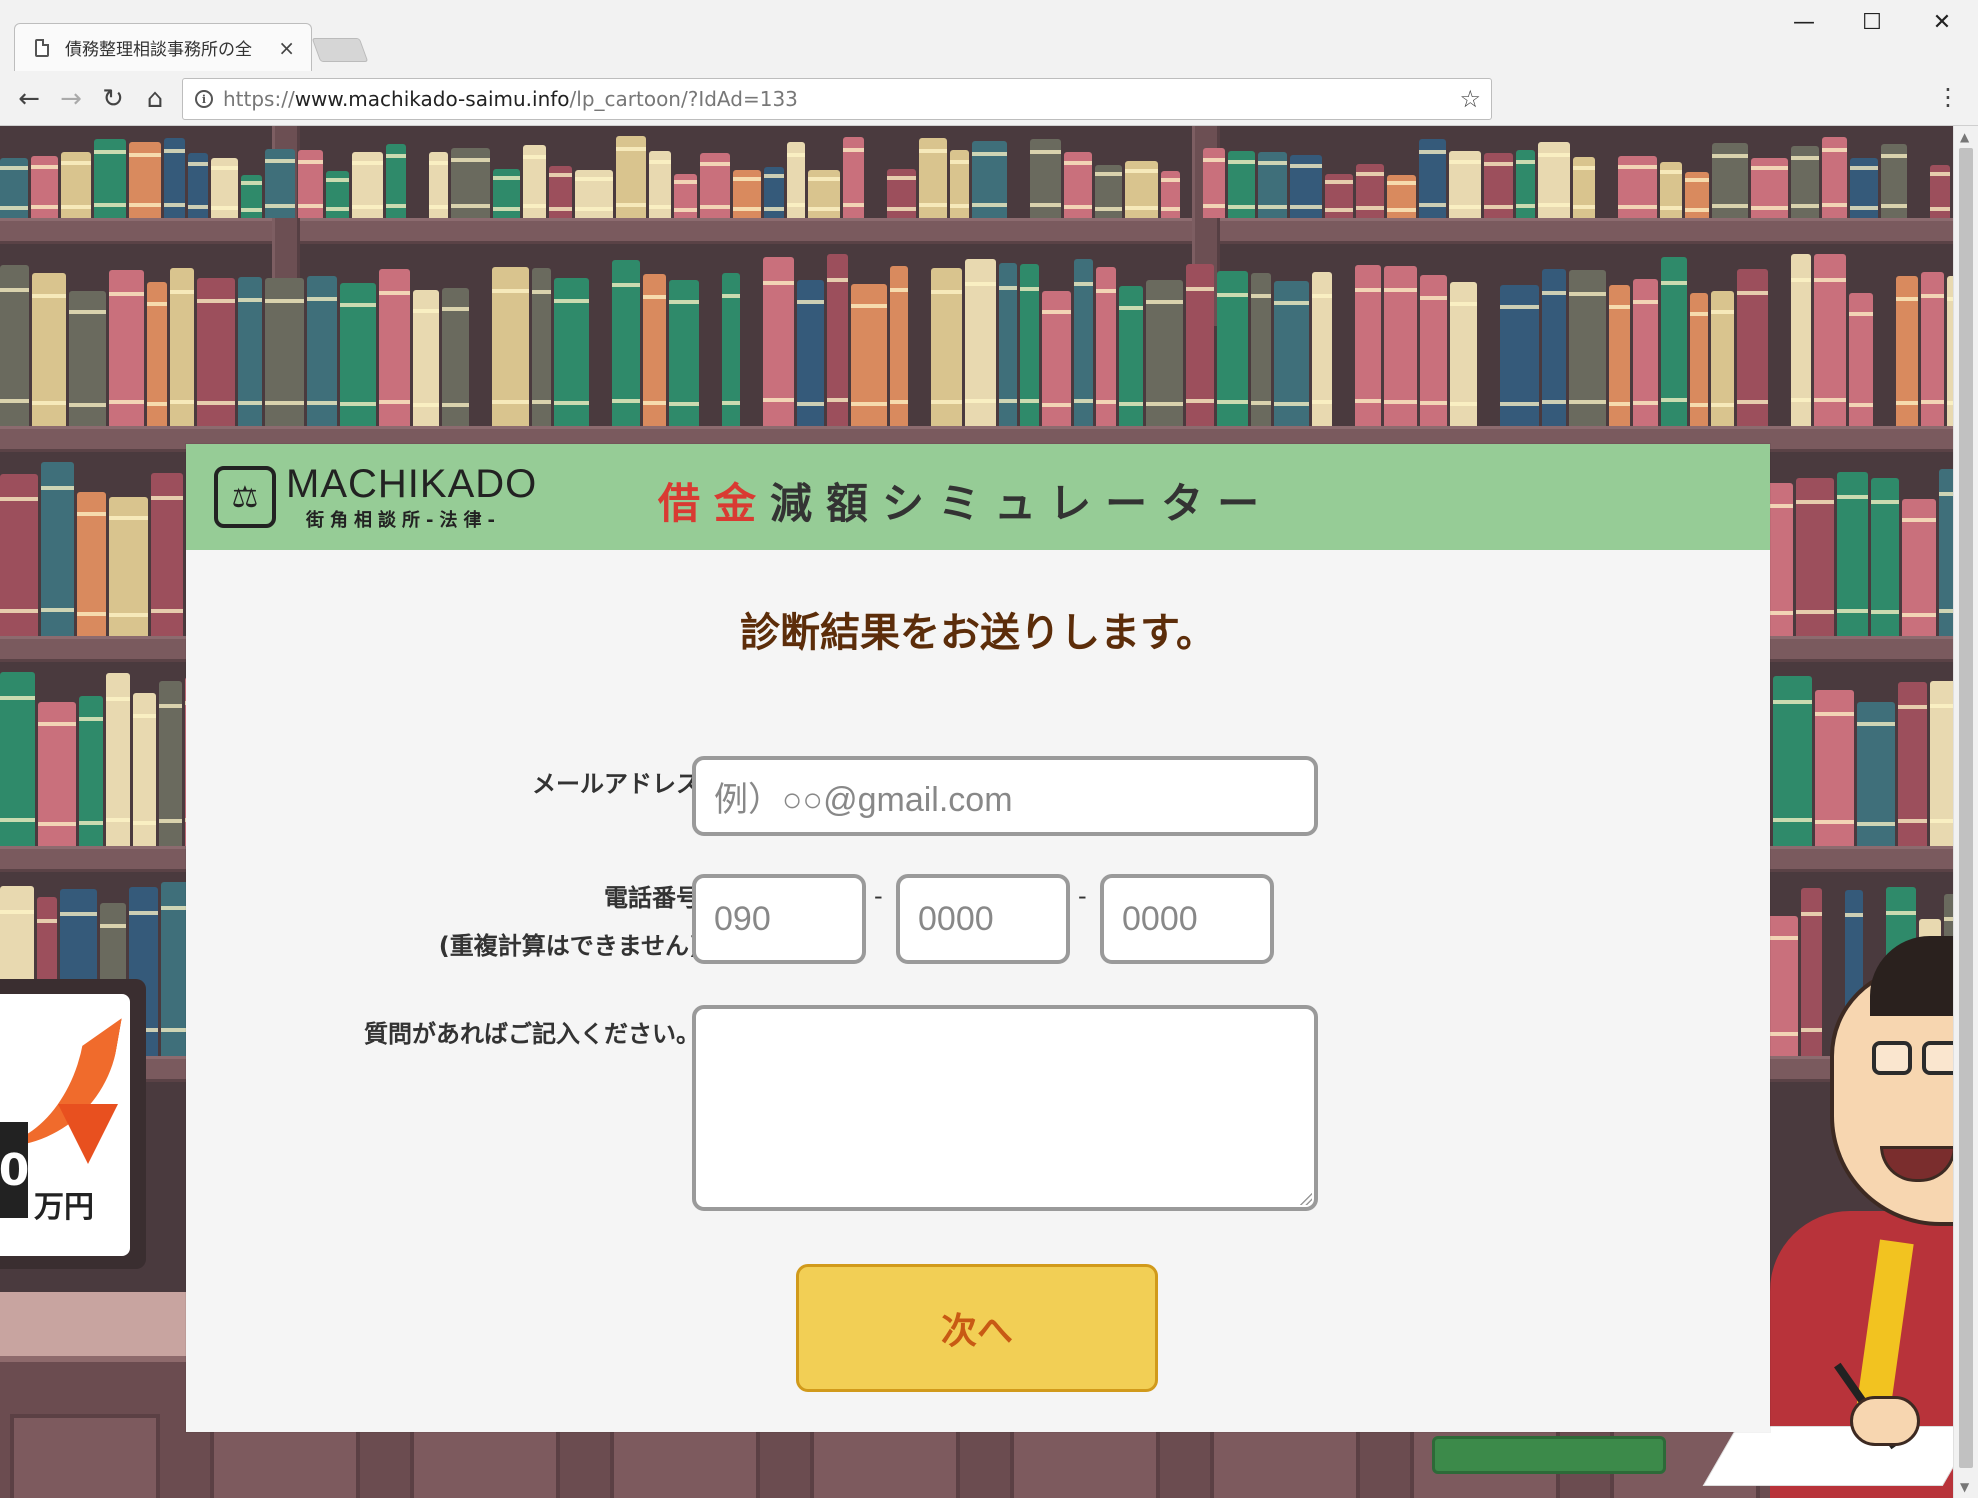  Describe the element at coordinates (340, 50) in the screenshot. I see `new-tab-button` at that location.